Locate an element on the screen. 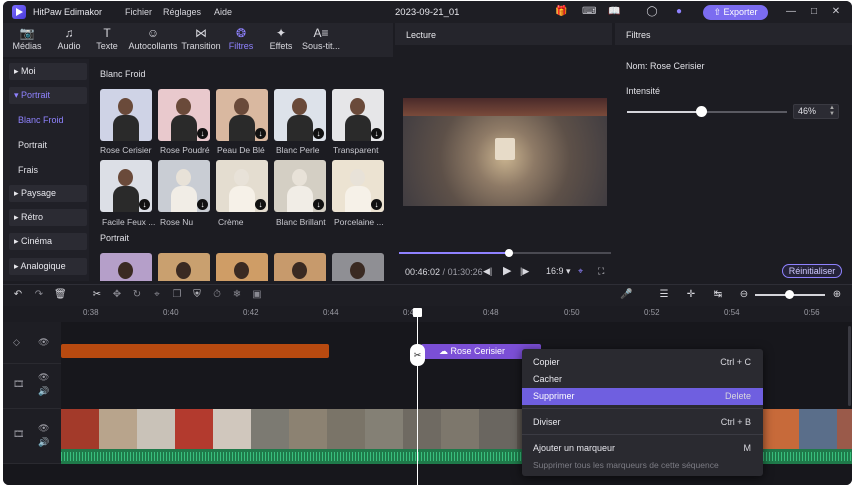 The height and width of the screenshot is (489, 855). microphone-icon: 🎤 is located at coordinates (626, 295).